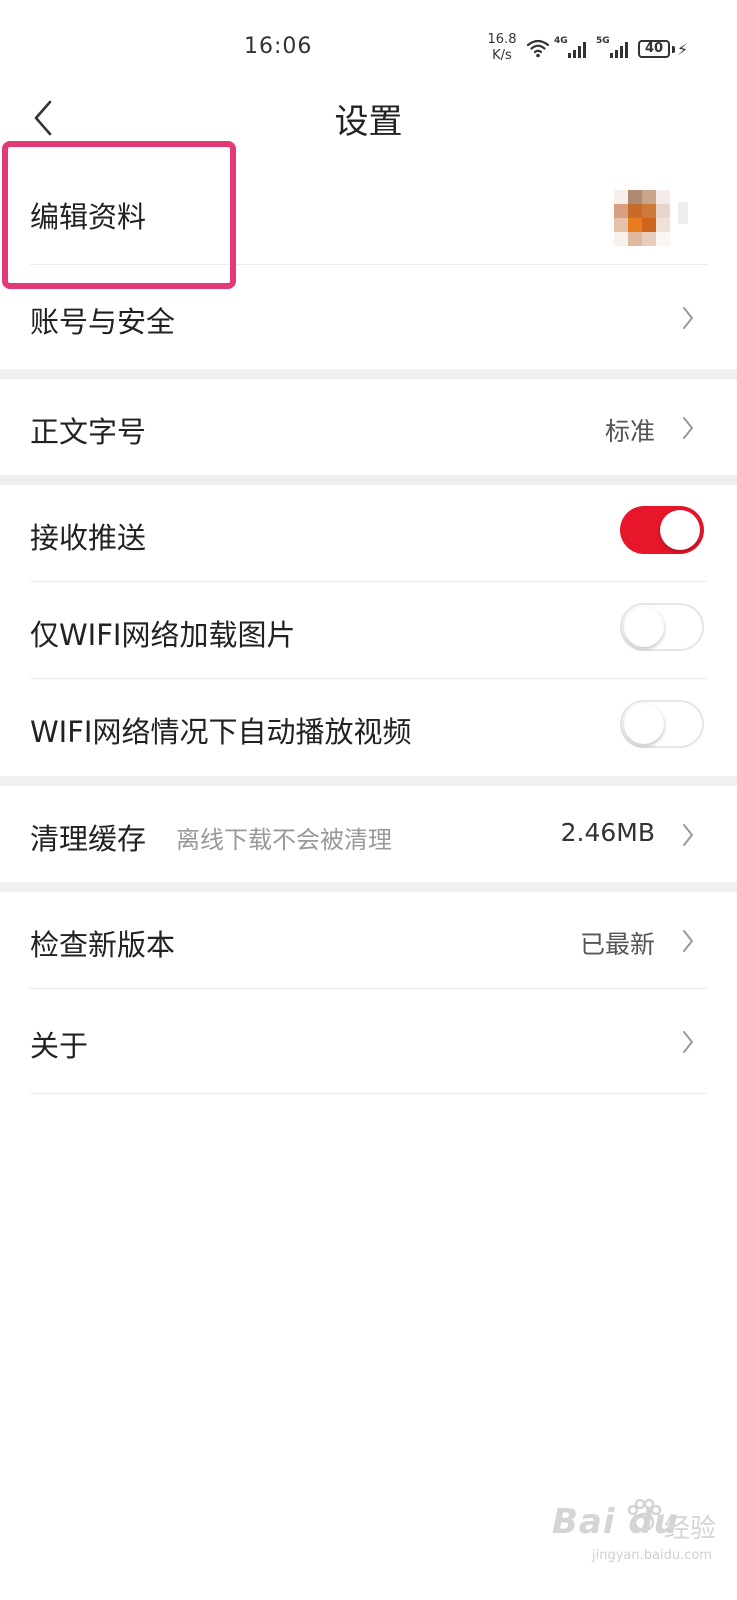  What do you see at coordinates (368, 1093) in the screenshot?
I see `divider` at bounding box center [368, 1093].